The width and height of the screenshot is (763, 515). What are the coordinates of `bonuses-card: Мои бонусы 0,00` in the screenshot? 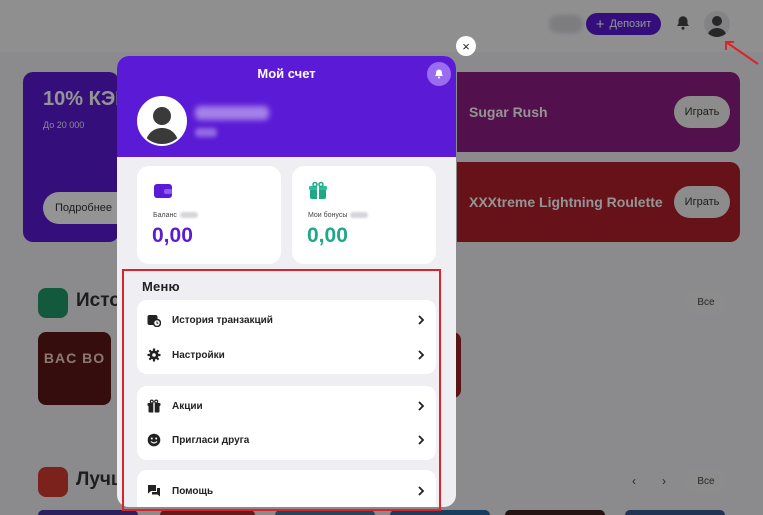 It's located at (364, 215).